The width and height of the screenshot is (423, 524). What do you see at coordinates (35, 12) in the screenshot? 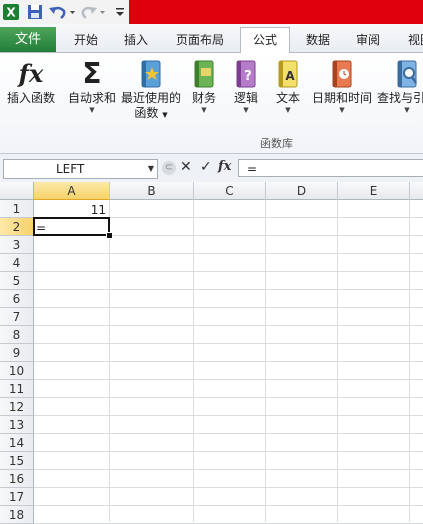
I see `save-icon` at bounding box center [35, 12].